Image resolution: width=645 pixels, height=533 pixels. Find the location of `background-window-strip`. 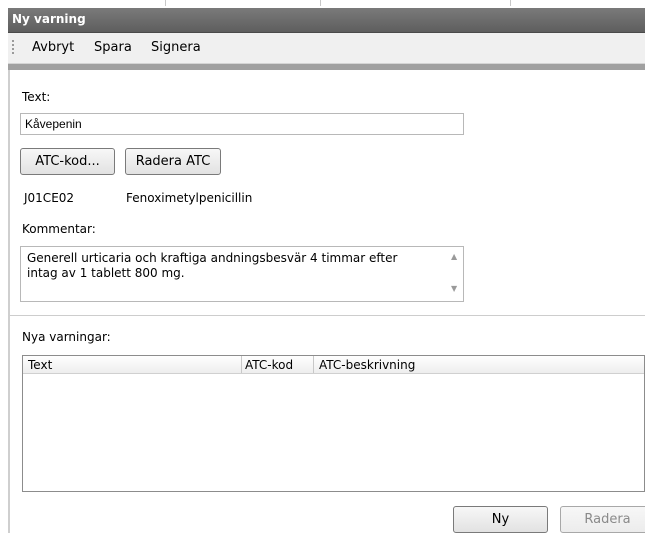

background-window-strip is located at coordinates (322, 4).